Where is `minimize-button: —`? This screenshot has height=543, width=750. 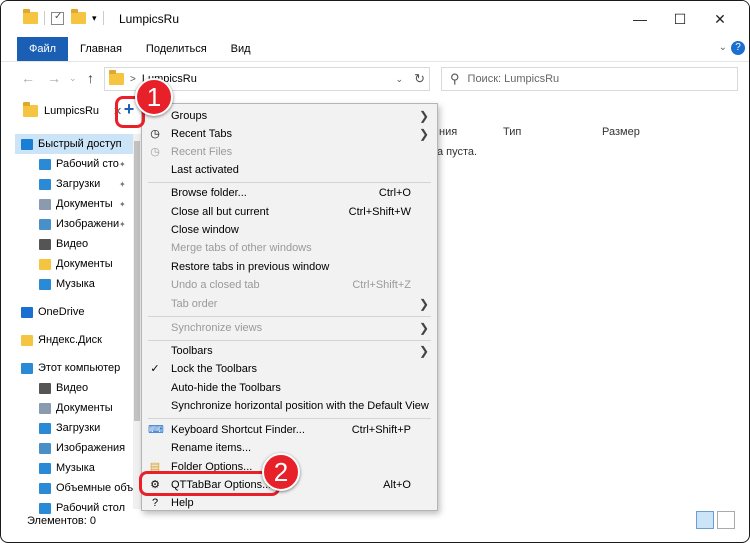 minimize-button: — is located at coordinates (640, 19).